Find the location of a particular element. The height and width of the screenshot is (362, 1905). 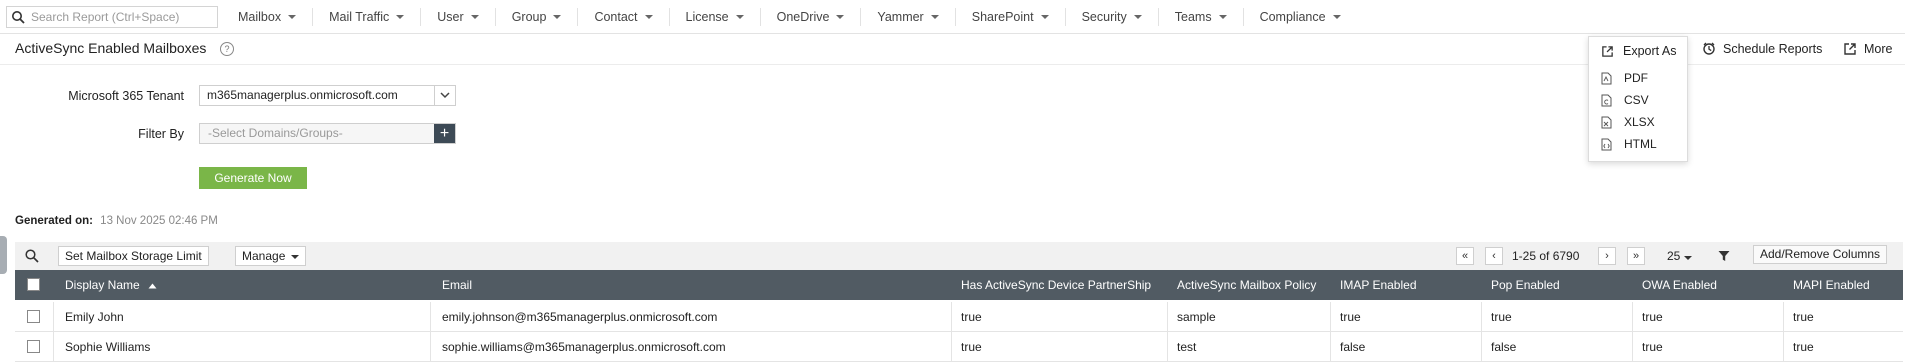

cell-imap: true is located at coordinates (1350, 317).